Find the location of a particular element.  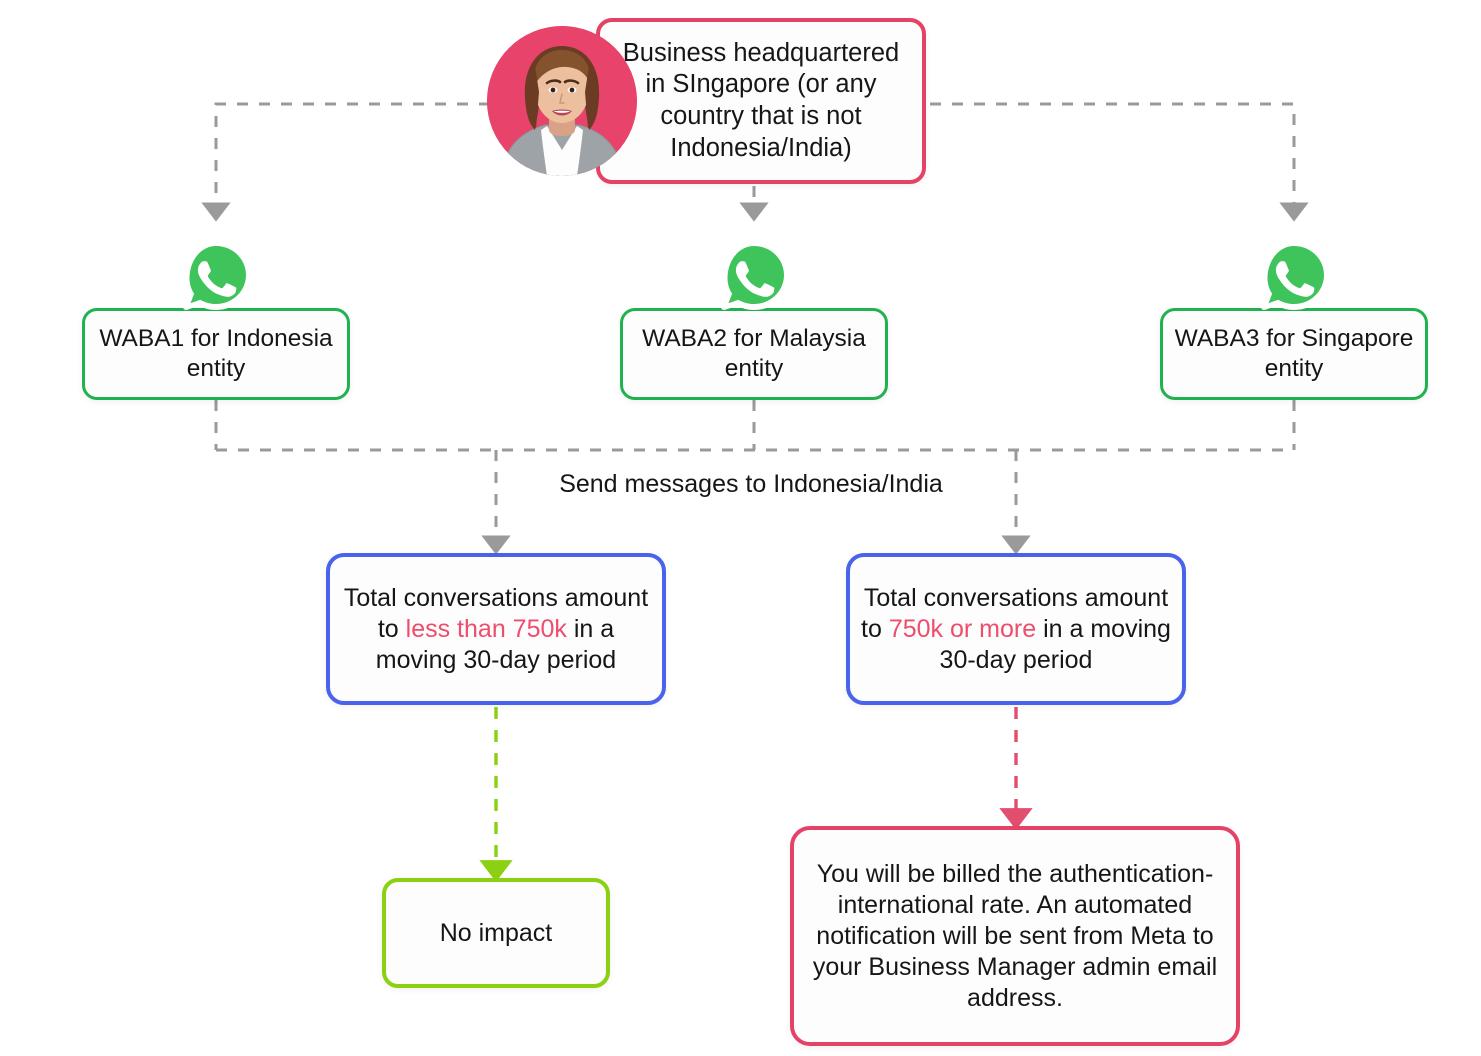

waba3-node: WABA3 for Singapore entity is located at coordinates (1294, 354).